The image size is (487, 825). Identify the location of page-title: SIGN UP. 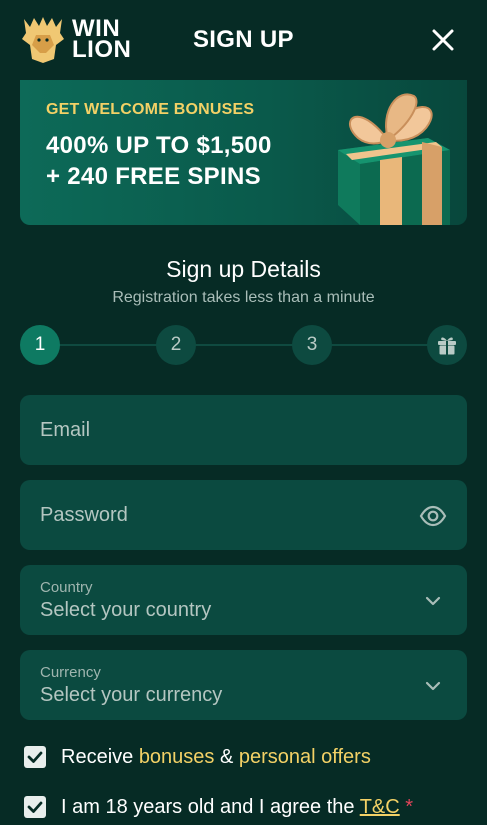
(243, 39).